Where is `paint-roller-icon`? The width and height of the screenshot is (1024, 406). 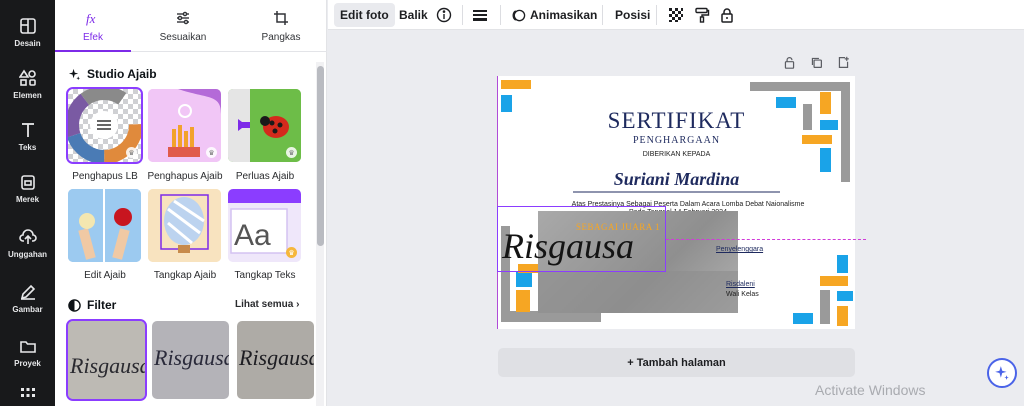
paint-roller-icon is located at coordinates (702, 15).